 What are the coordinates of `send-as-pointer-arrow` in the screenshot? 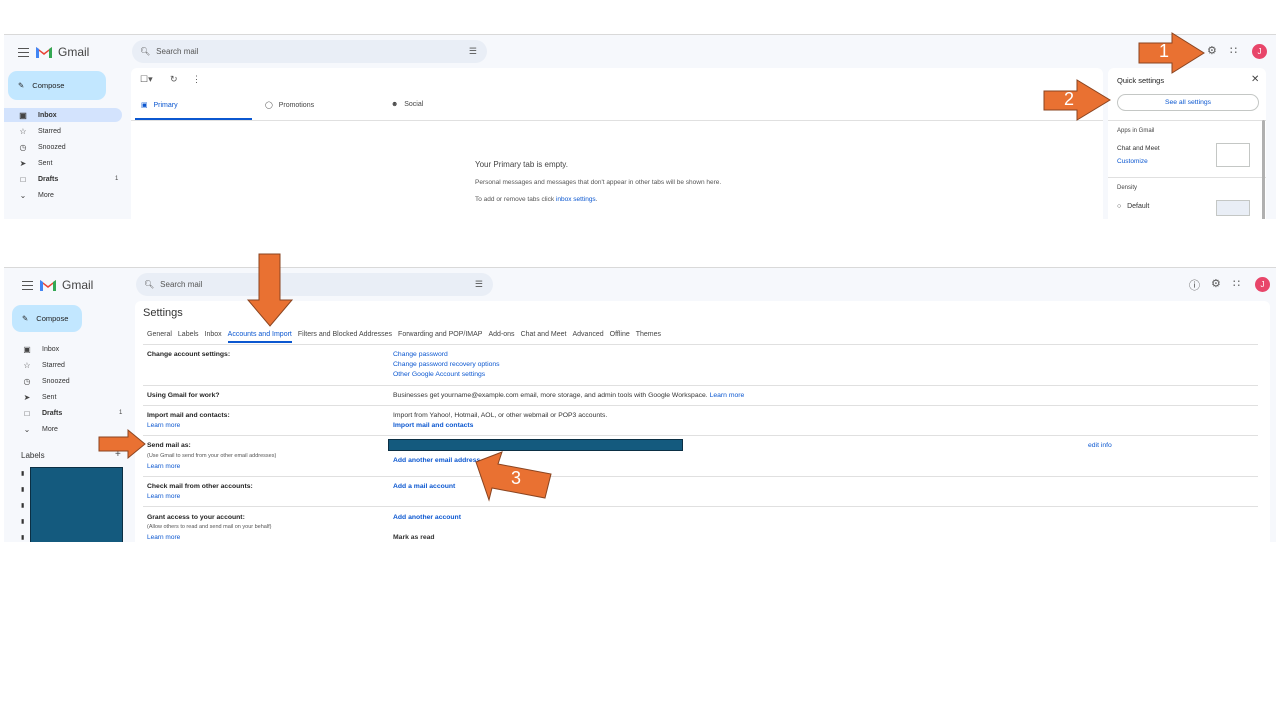 It's located at (122, 444).